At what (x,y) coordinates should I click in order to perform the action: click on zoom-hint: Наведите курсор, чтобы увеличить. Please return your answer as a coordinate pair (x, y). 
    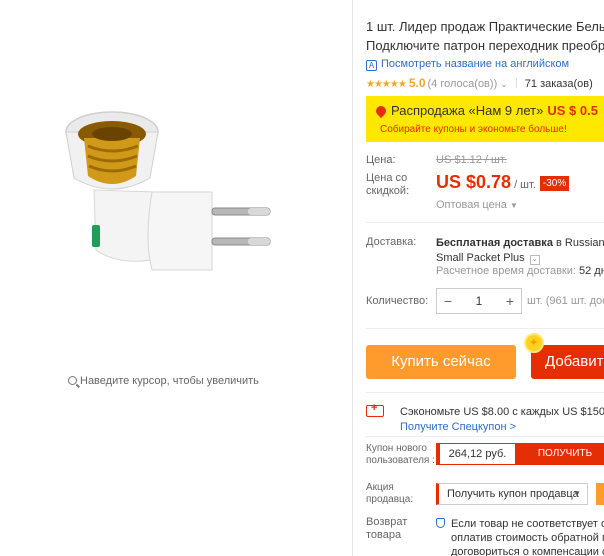
    Looking at the image, I should click on (163, 381).